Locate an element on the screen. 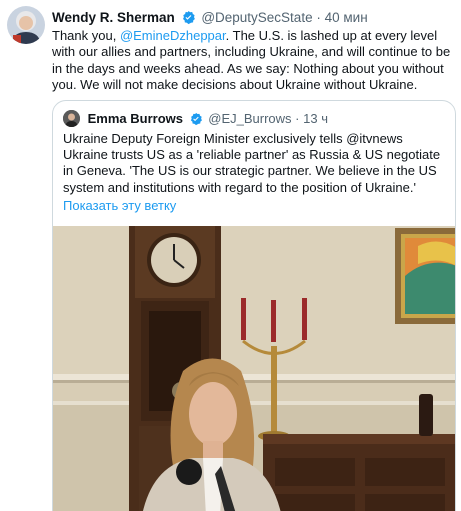 This screenshot has height=511, width=461. quoted-tweet-header: Emma Burrows @EJ_Burrows · 13 ч is located at coordinates (195, 120).